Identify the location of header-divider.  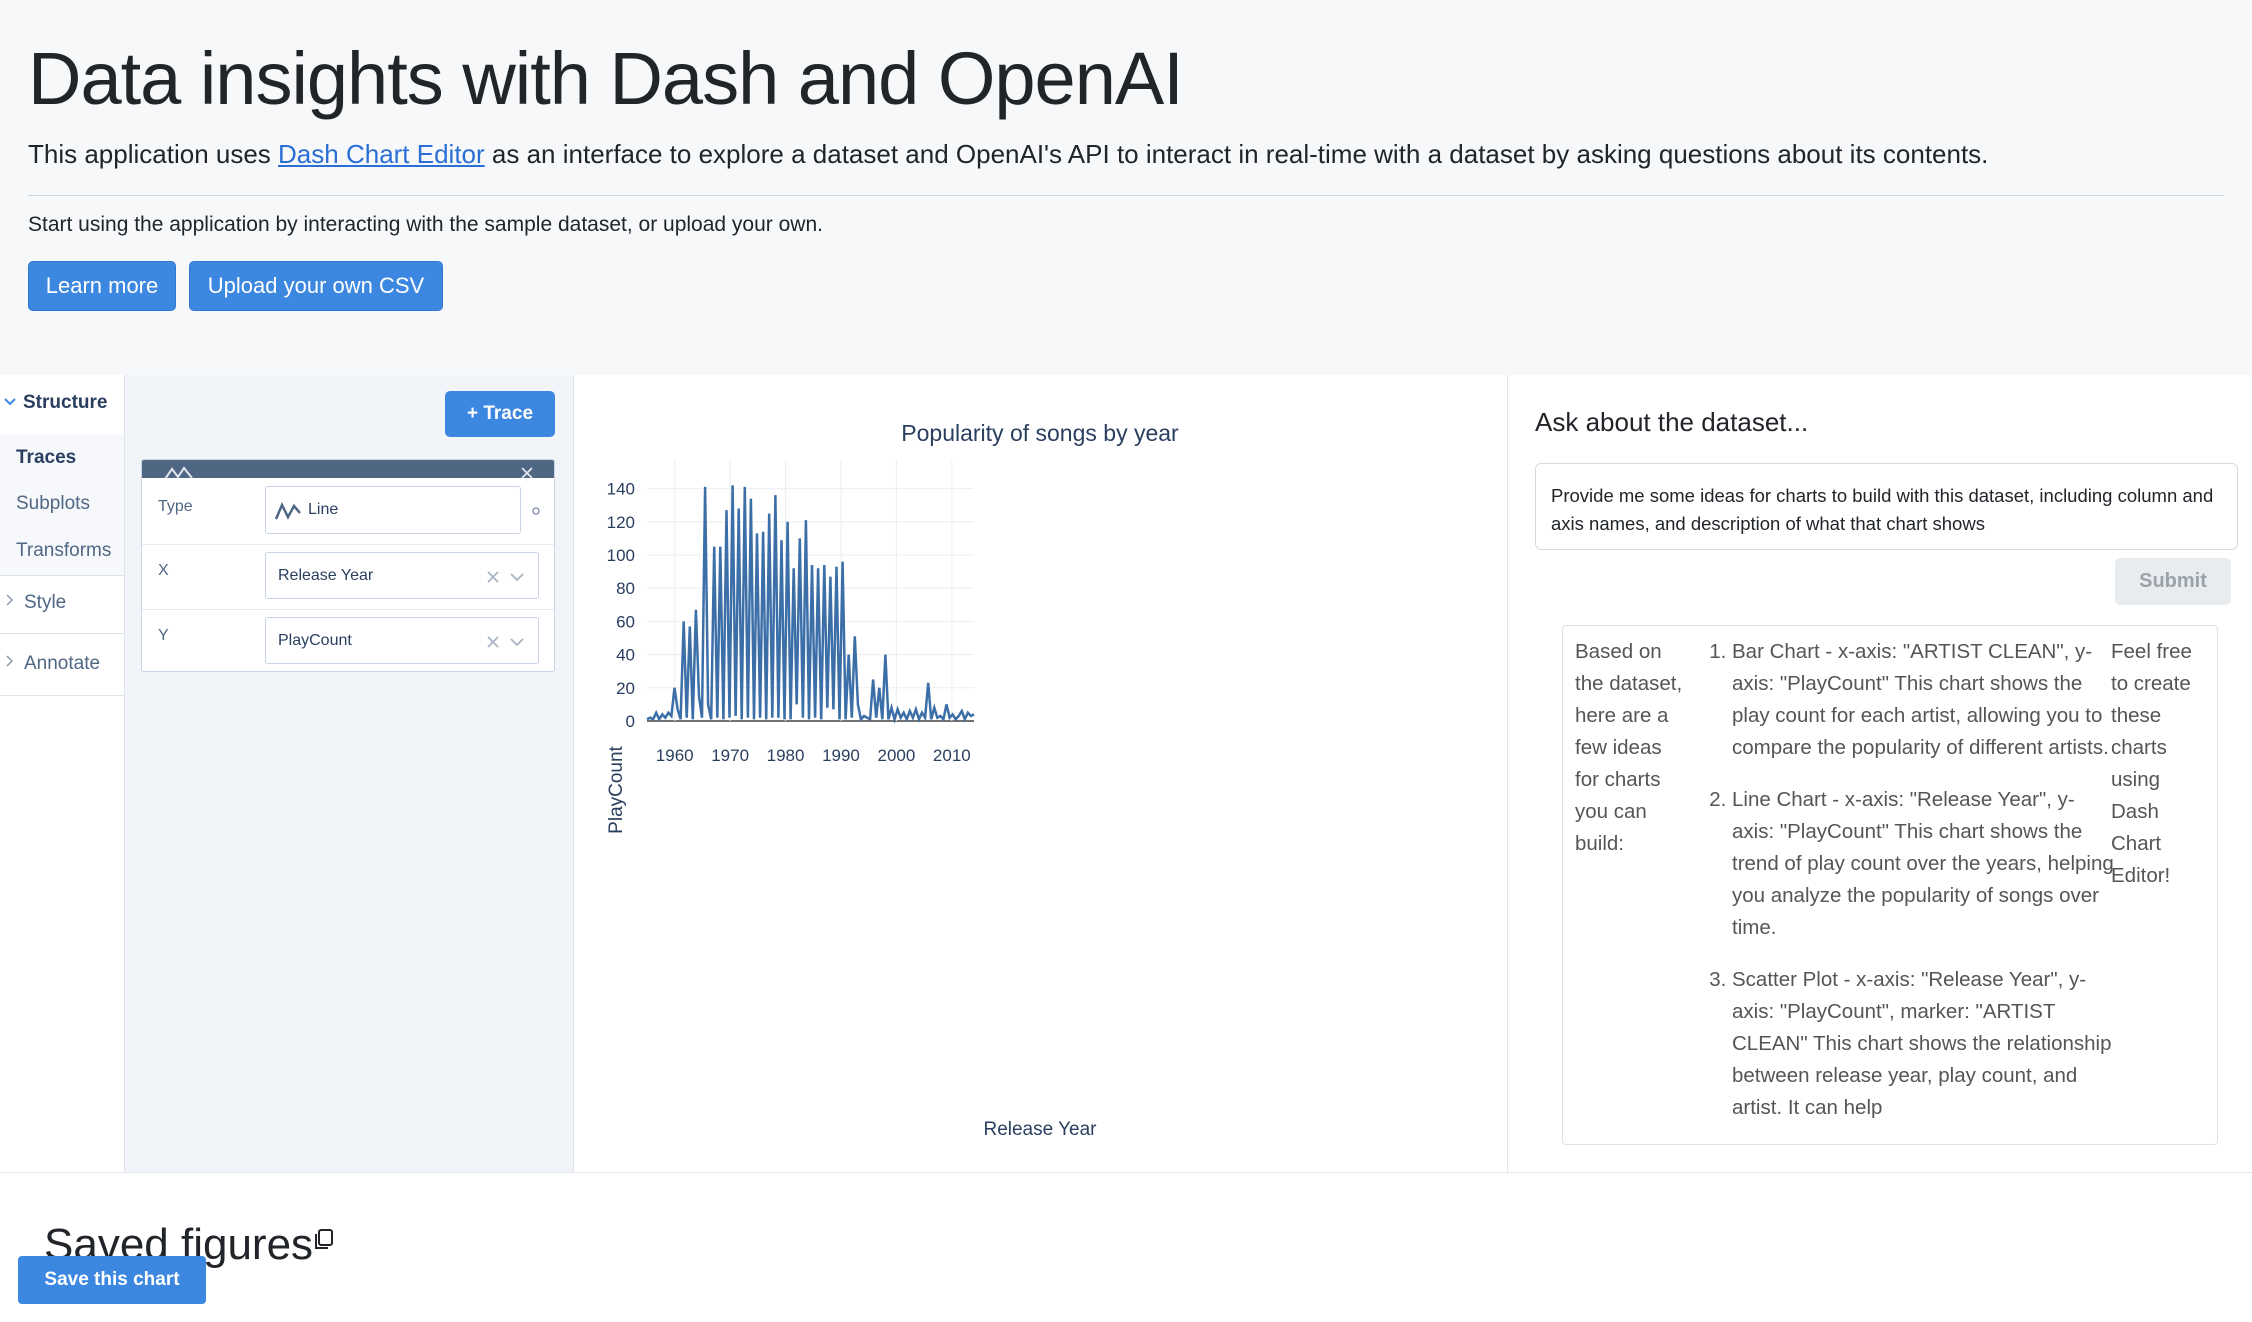
(1126, 195).